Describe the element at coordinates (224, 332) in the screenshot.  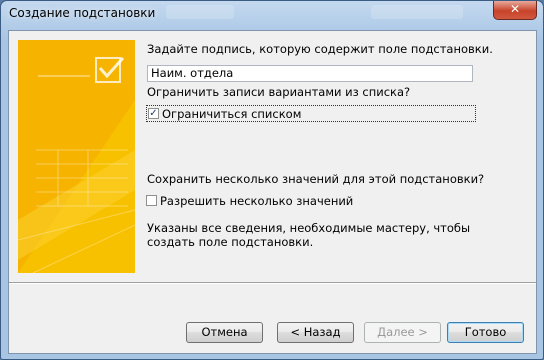
I see `cancel-button: Отмена` at that location.